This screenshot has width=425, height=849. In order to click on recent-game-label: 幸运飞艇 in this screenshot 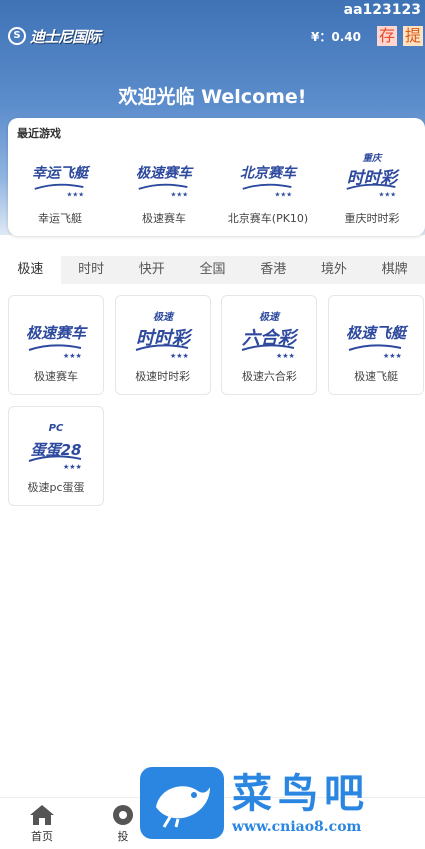, I will do `click(60, 218)`.